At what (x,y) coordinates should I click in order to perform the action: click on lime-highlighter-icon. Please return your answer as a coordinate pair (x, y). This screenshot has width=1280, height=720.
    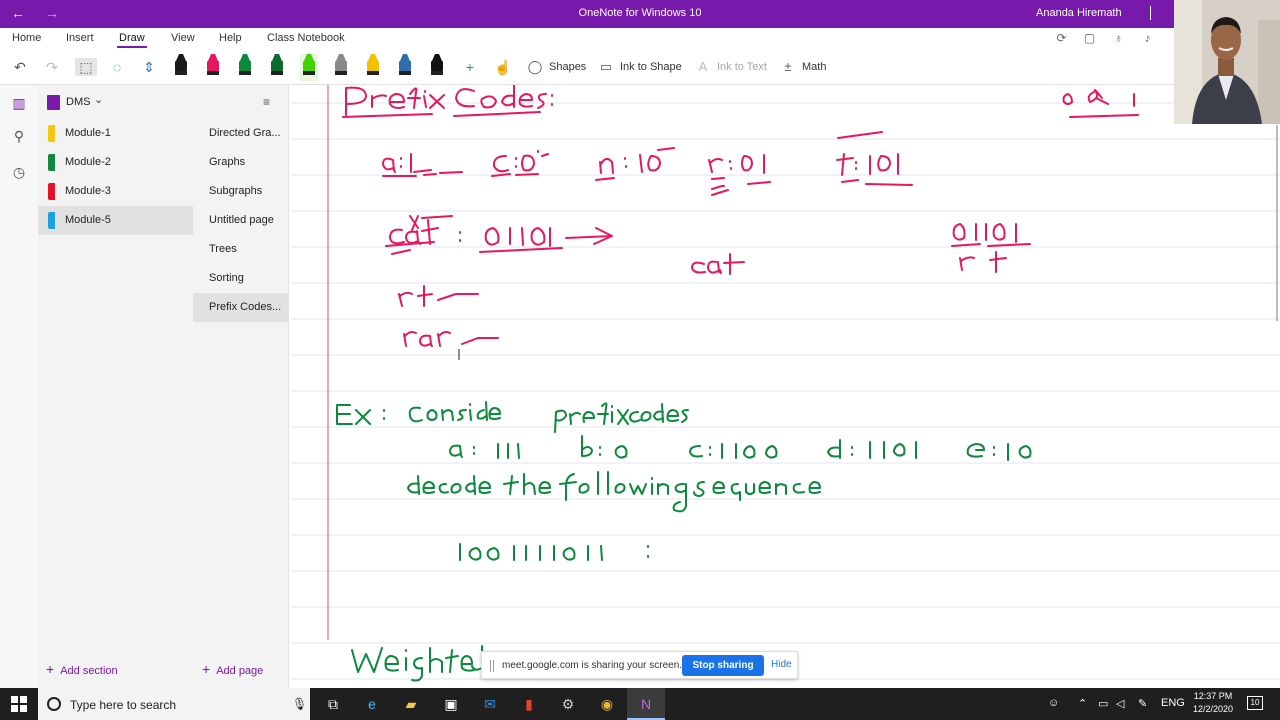
    Looking at the image, I should click on (309, 67).